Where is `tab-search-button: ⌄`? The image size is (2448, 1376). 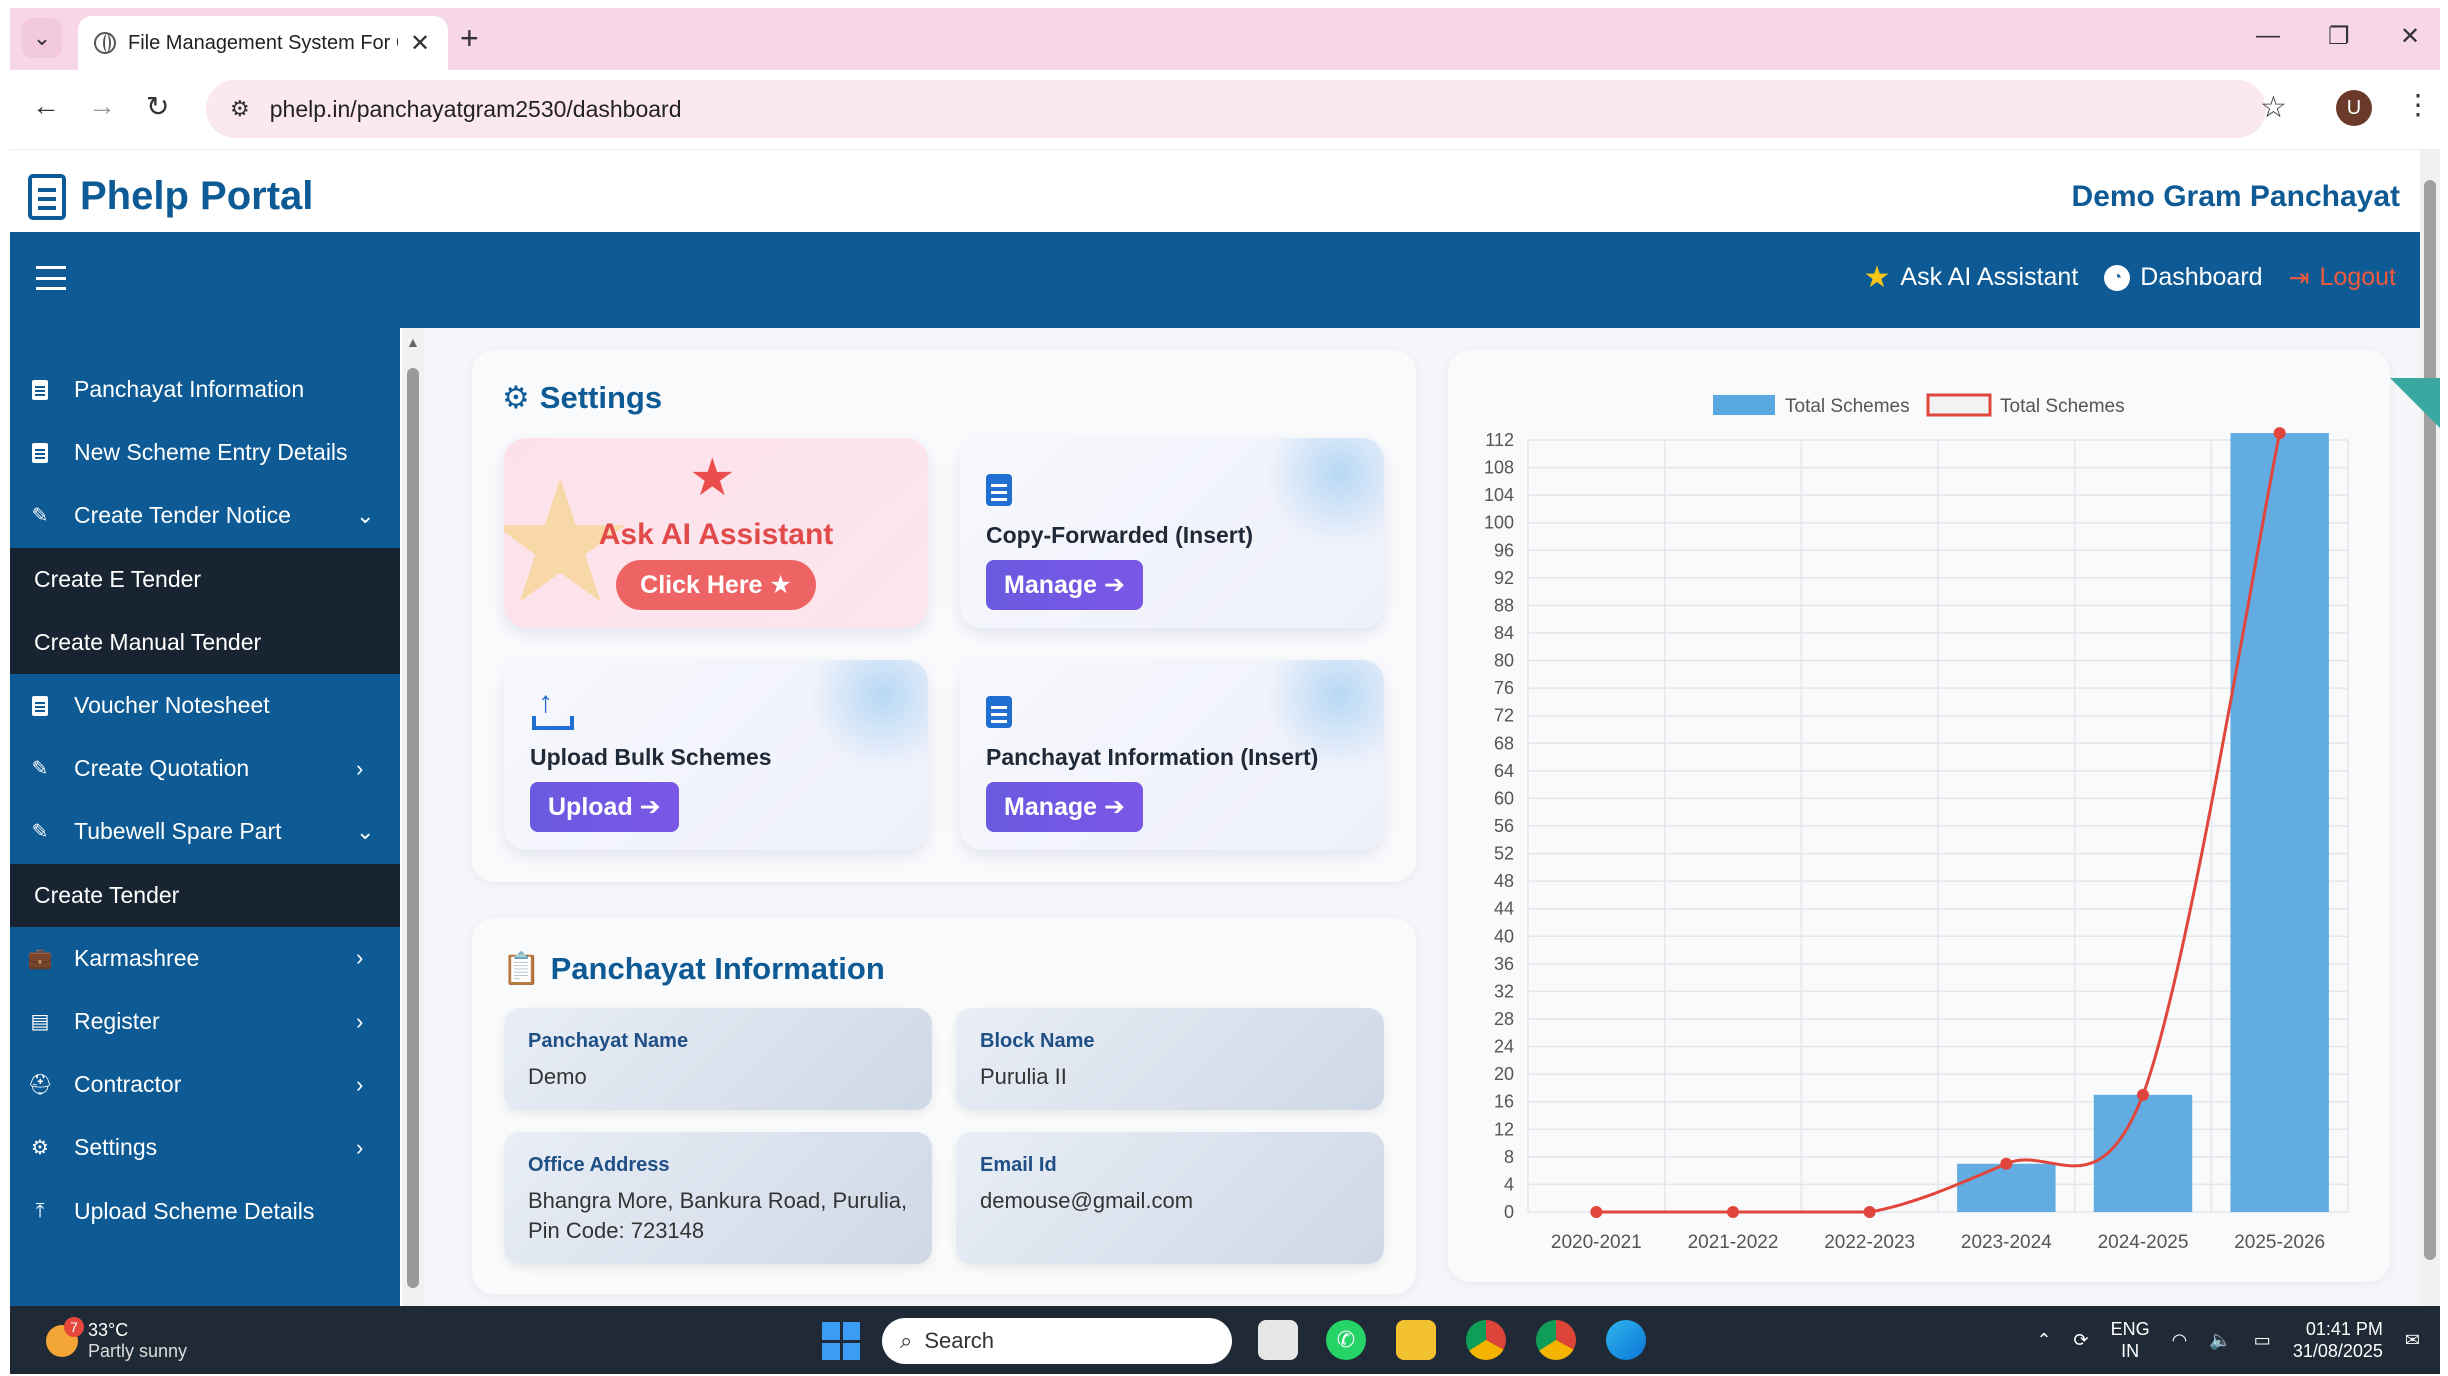 tab-search-button: ⌄ is located at coordinates (42, 38).